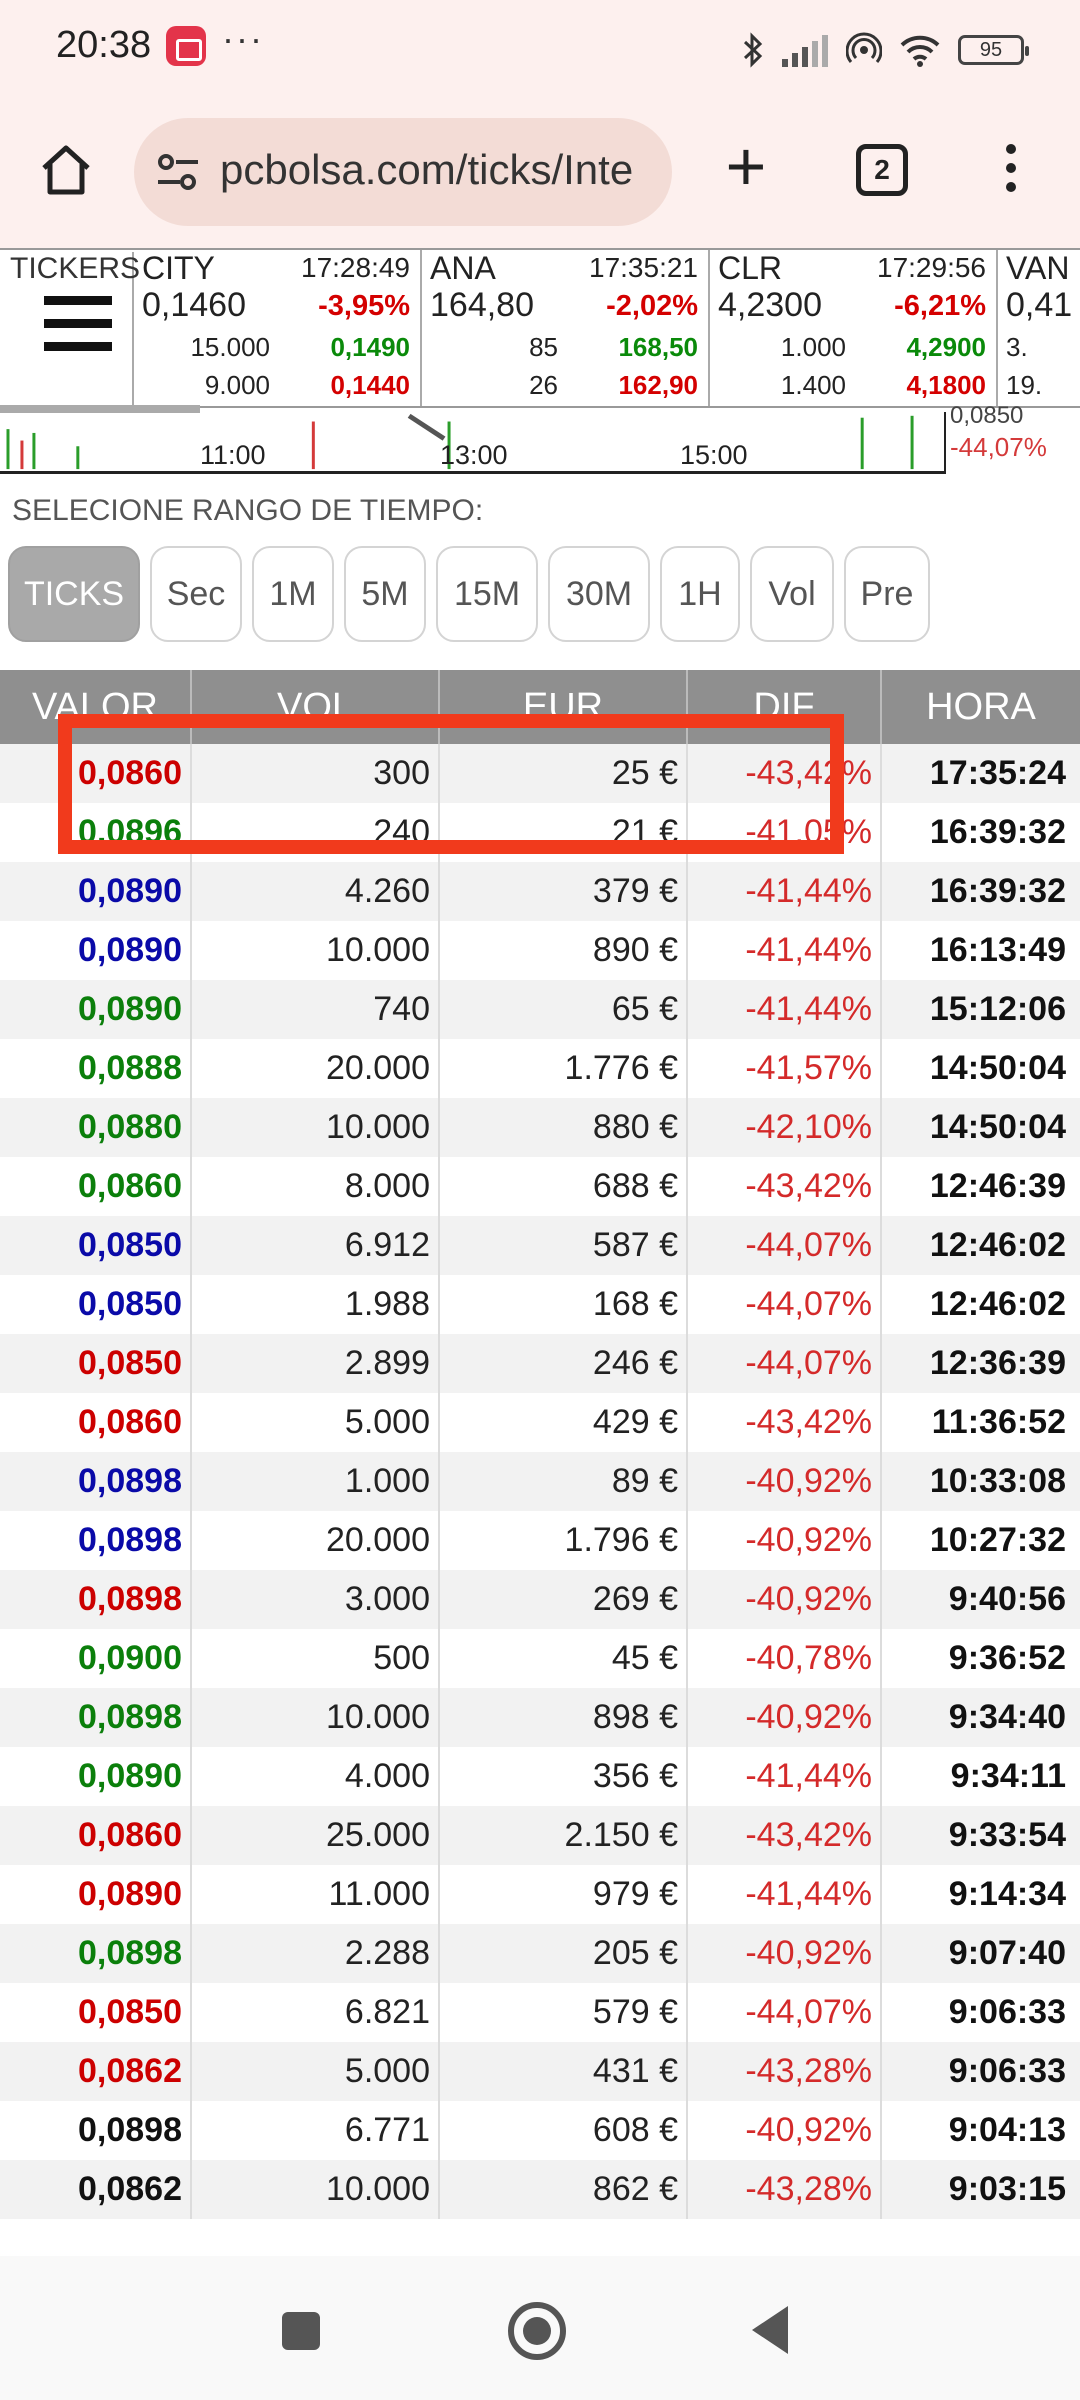 Image resolution: width=1080 pixels, height=2400 pixels. I want to click on table-row: 0,0890 11.000 979 € -41,44% 9:14:34, so click(540, 1894).